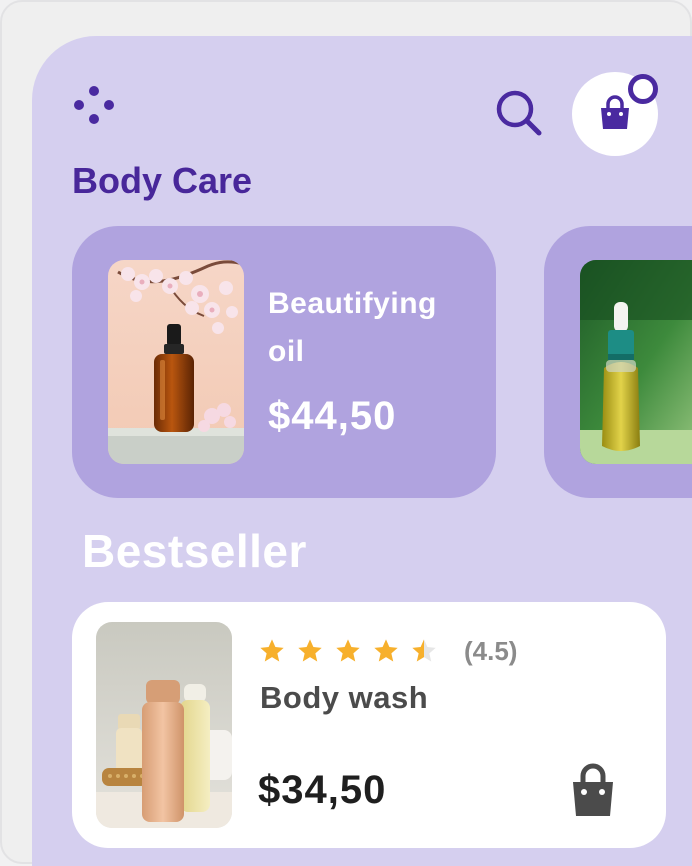 The width and height of the screenshot is (692, 866). Describe the element at coordinates (332, 416) in the screenshot. I see `promo-product-price: $44,50` at that location.